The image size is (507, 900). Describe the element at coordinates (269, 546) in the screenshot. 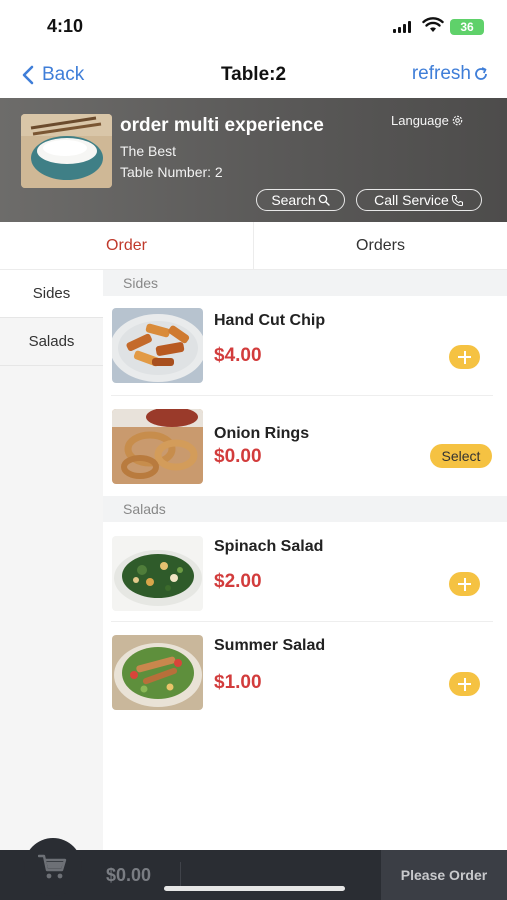

I see `item-name: Spinach Salad` at that location.